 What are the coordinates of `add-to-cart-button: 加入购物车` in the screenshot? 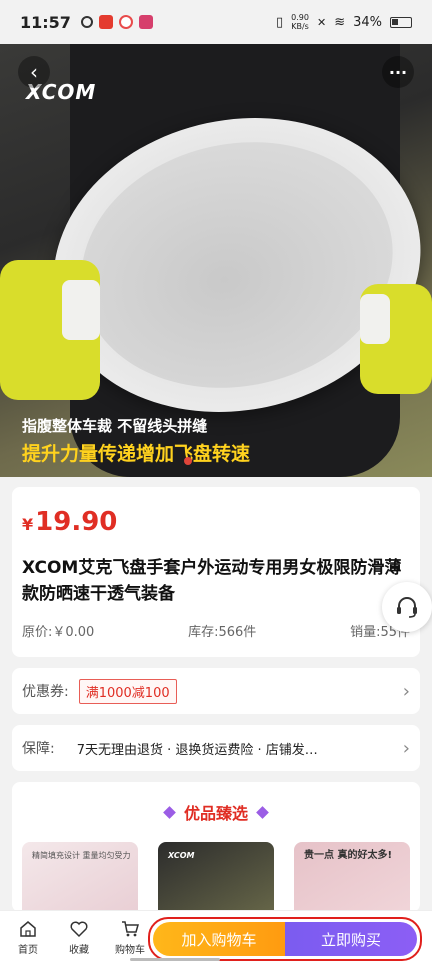 It's located at (219, 939).